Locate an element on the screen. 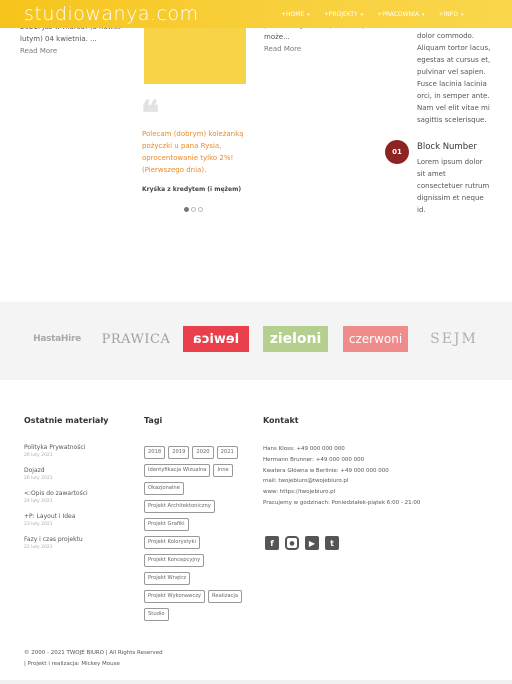 This screenshot has height=684, width=512. tag-link: Realizacja is located at coordinates (225, 596).